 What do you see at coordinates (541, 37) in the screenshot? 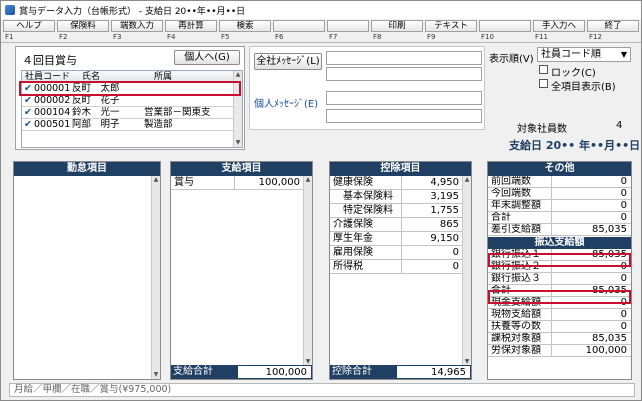
I see `fkey-label: F11` at bounding box center [541, 37].